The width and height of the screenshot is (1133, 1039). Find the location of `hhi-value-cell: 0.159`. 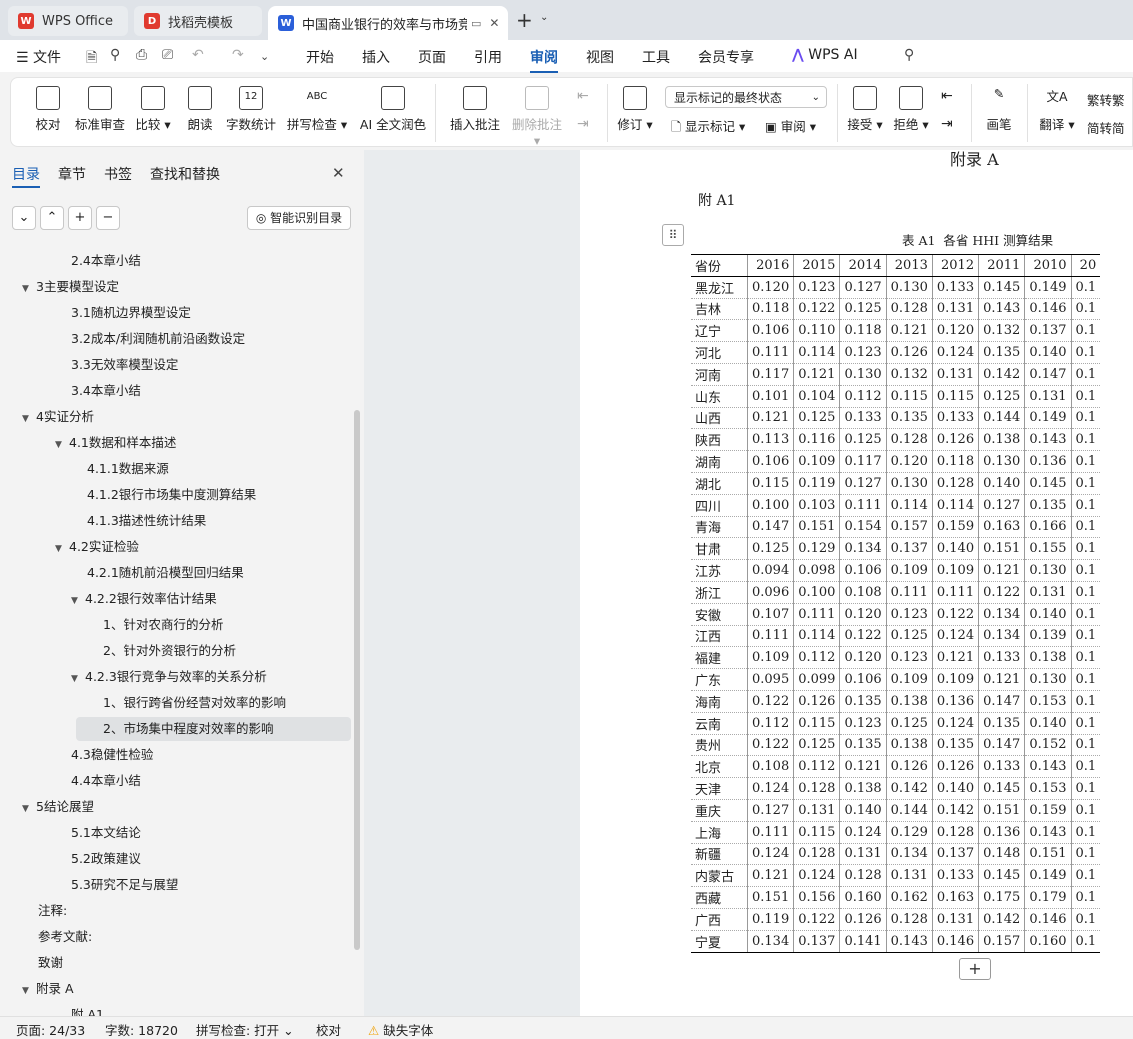

hhi-value-cell: 0.159 is located at coordinates (955, 527).